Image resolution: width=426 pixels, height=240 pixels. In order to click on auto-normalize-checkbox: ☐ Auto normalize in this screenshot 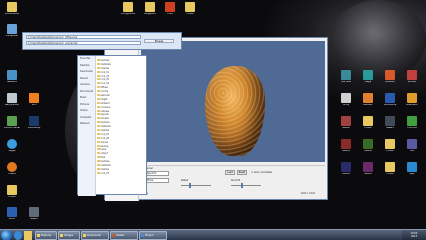, I will do `click(261, 172)`.